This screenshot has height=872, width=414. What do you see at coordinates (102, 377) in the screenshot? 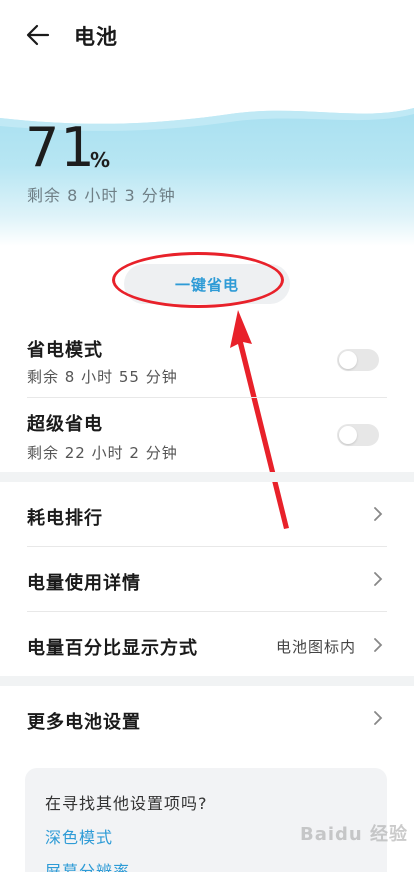
I see `power-save-mode-remaining: 剩余 8 小时 55 分钟` at bounding box center [102, 377].